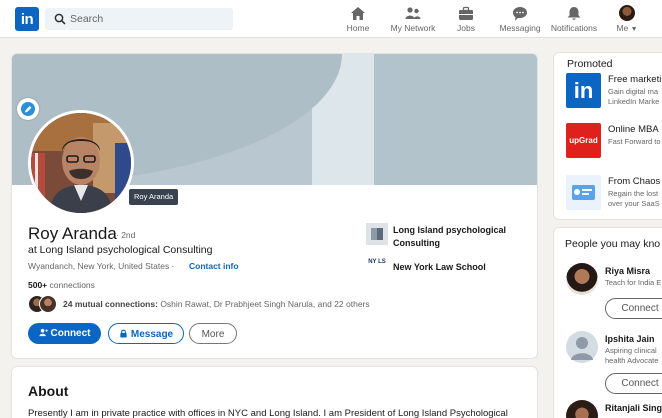  Describe the element at coordinates (120, 250) in the screenshot. I see `profile-headline: at Long Island psychological Consulting` at that location.